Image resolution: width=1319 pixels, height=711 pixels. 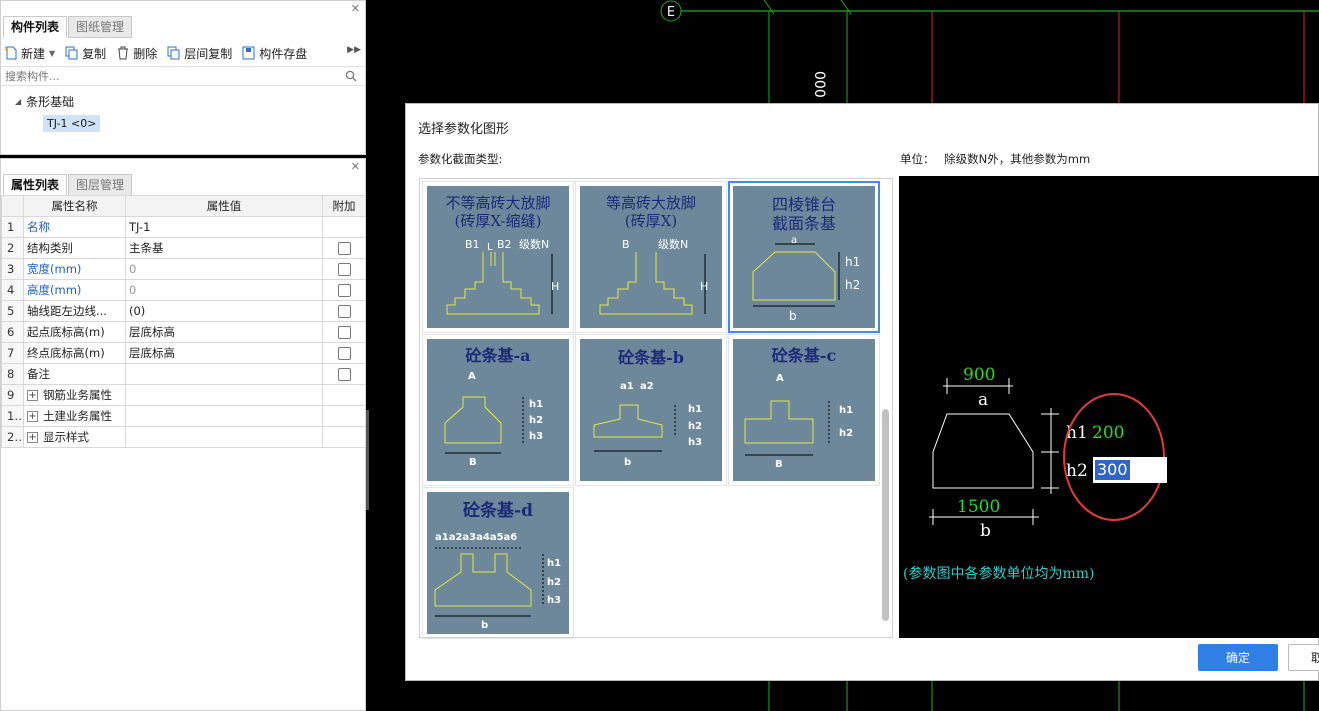 I want to click on row-index: 5, so click(x=12, y=311).